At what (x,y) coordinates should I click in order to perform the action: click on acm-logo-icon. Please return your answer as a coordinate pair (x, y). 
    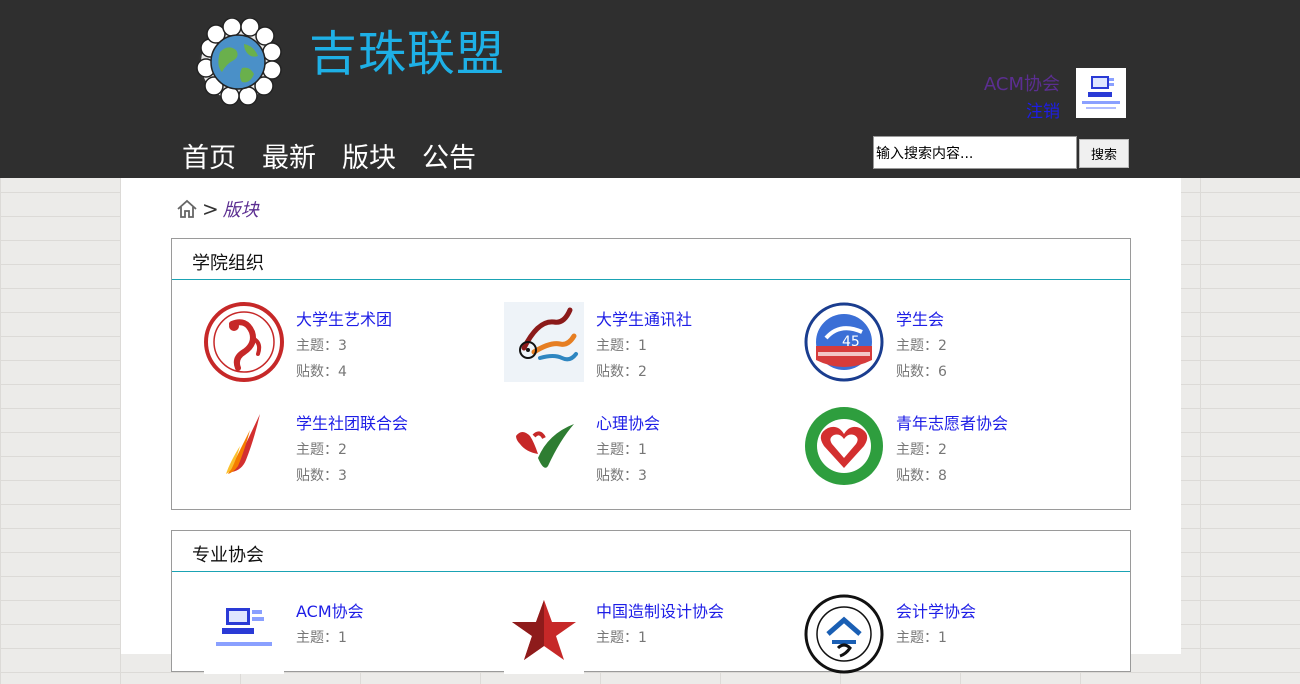
    Looking at the image, I should click on (244, 634).